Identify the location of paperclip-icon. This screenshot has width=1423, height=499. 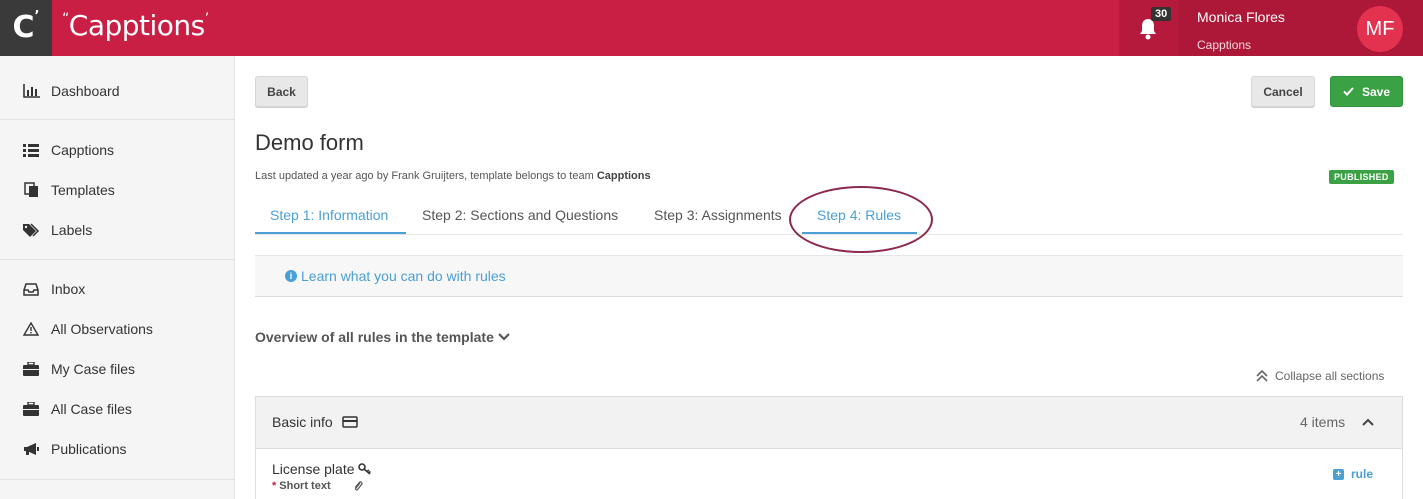
(358, 486).